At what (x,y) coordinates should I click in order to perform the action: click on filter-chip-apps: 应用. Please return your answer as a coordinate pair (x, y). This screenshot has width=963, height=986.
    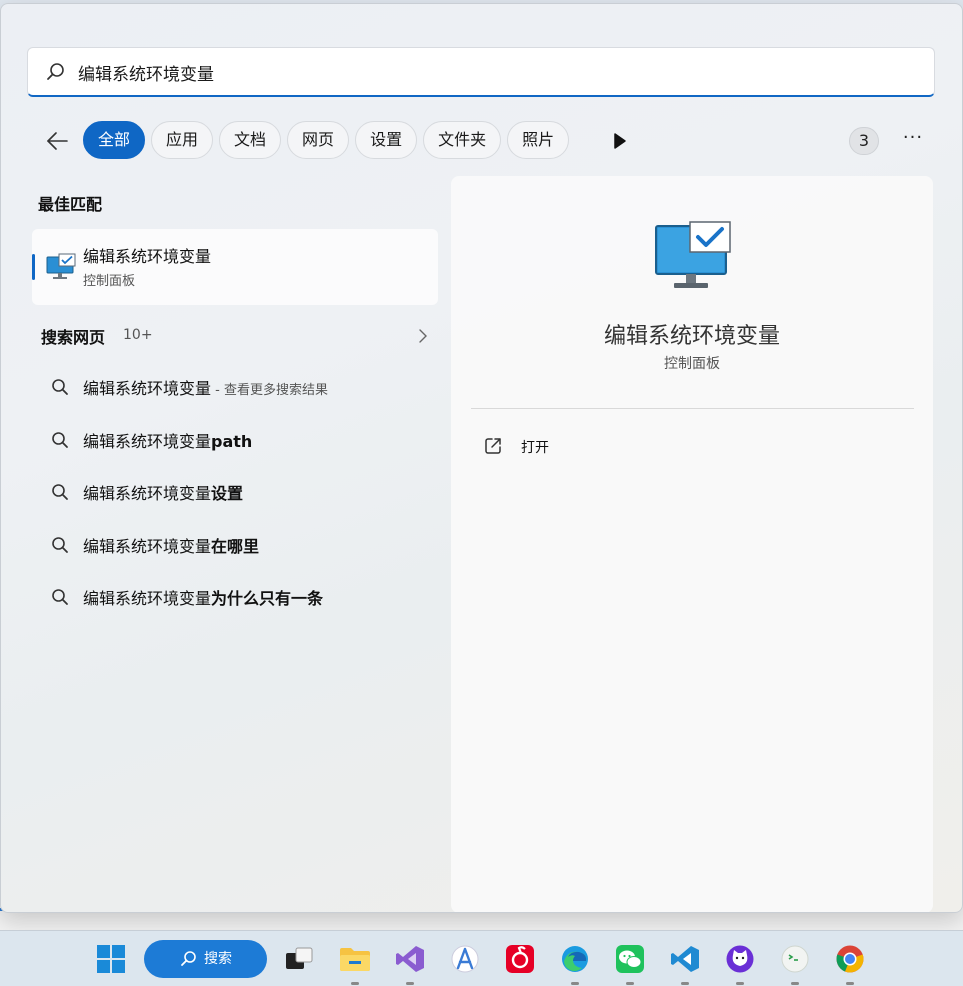
    Looking at the image, I should click on (182, 140).